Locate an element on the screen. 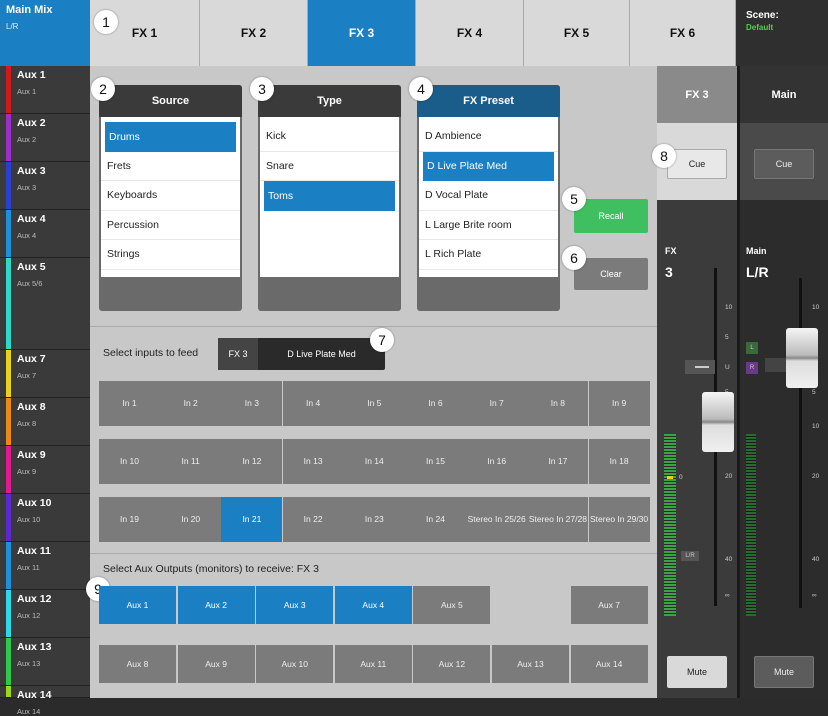  type-list-item: Toms is located at coordinates (329, 196).